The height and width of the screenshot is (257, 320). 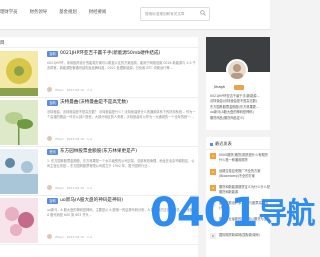 What do you see at coordinates (53, 12) in the screenshot?
I see `main-nav: 理财学员 财务领导 基金规划 财经要闻` at bounding box center [53, 12].